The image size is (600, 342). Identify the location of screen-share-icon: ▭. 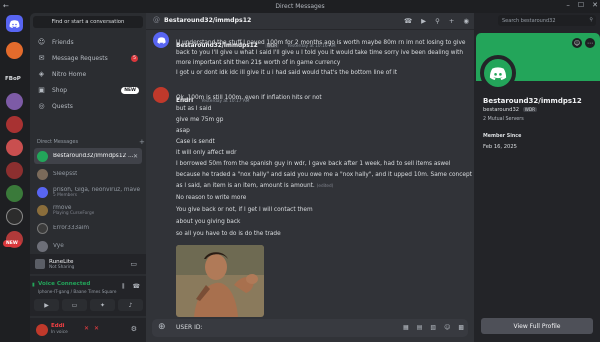
(133, 264).